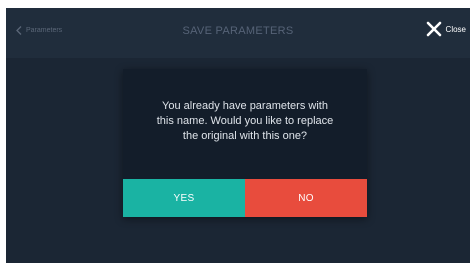  I want to click on yes-button-label: YES, so click(184, 198).